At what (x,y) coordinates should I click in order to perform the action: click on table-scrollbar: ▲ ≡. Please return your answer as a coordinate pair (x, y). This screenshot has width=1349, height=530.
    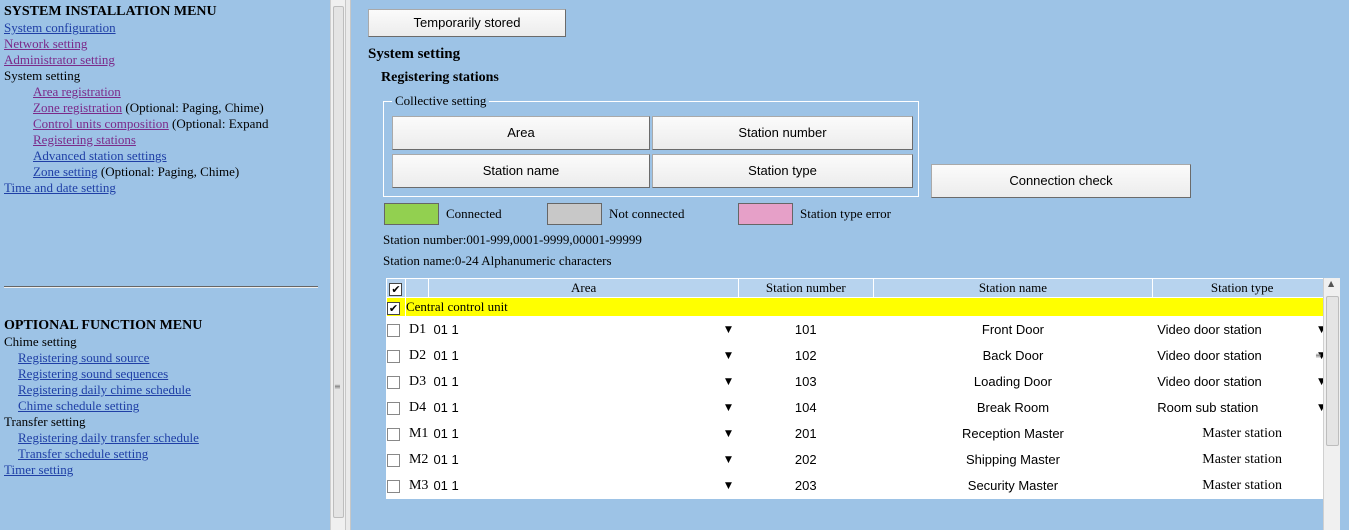
    Looking at the image, I should click on (1327, 404).